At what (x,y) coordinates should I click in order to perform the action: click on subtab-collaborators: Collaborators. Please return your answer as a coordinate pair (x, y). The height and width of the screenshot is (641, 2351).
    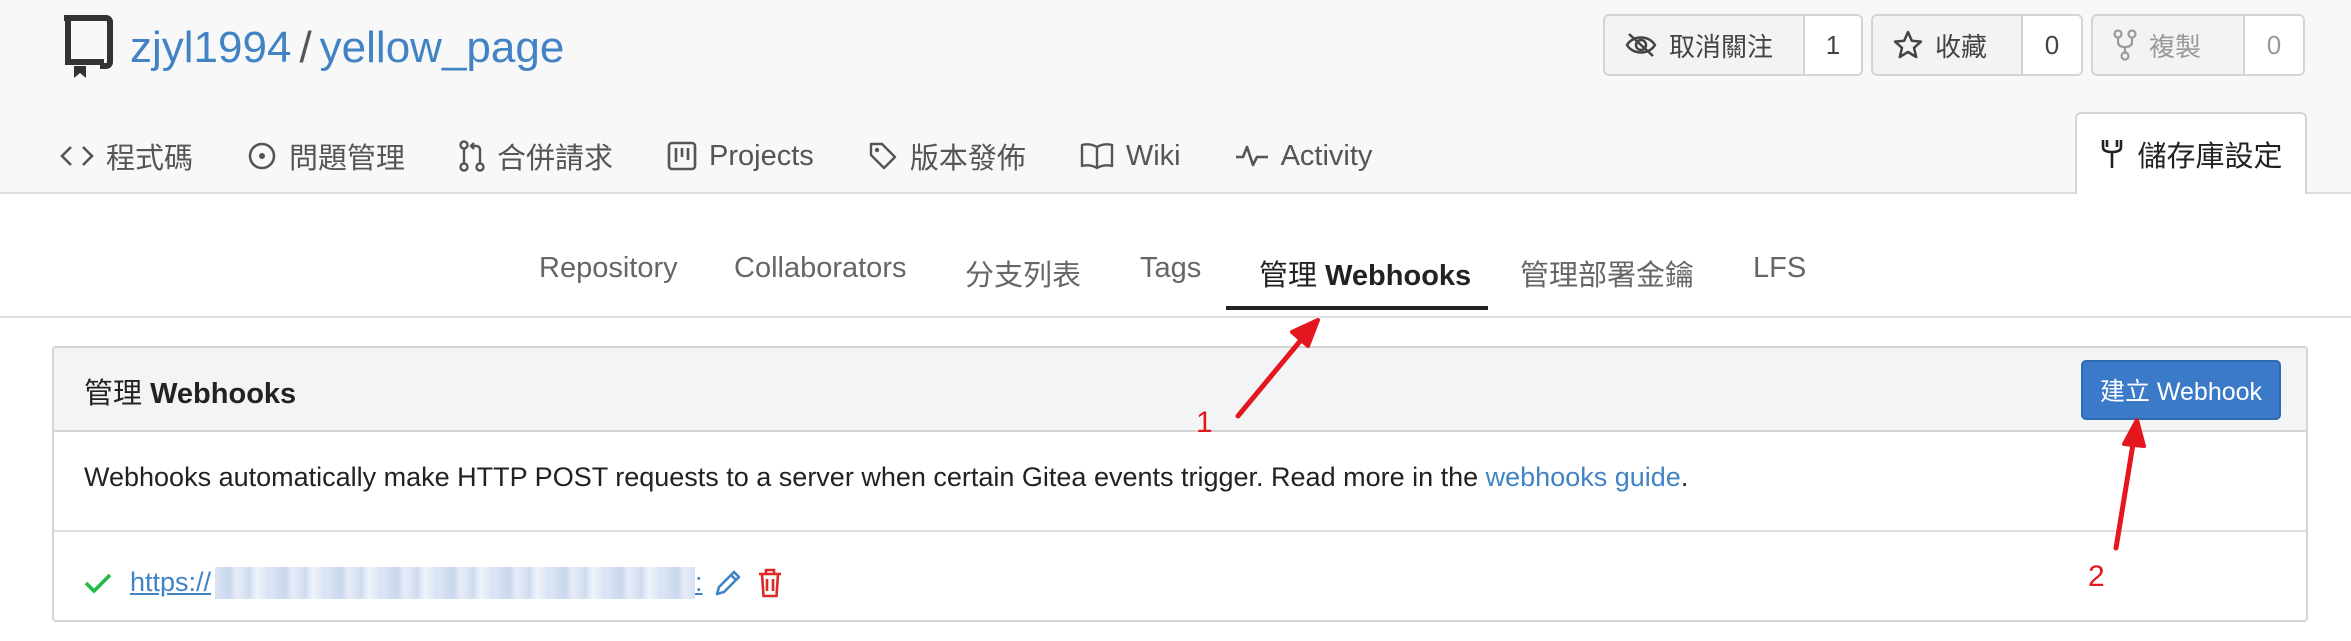
    Looking at the image, I should click on (820, 268).